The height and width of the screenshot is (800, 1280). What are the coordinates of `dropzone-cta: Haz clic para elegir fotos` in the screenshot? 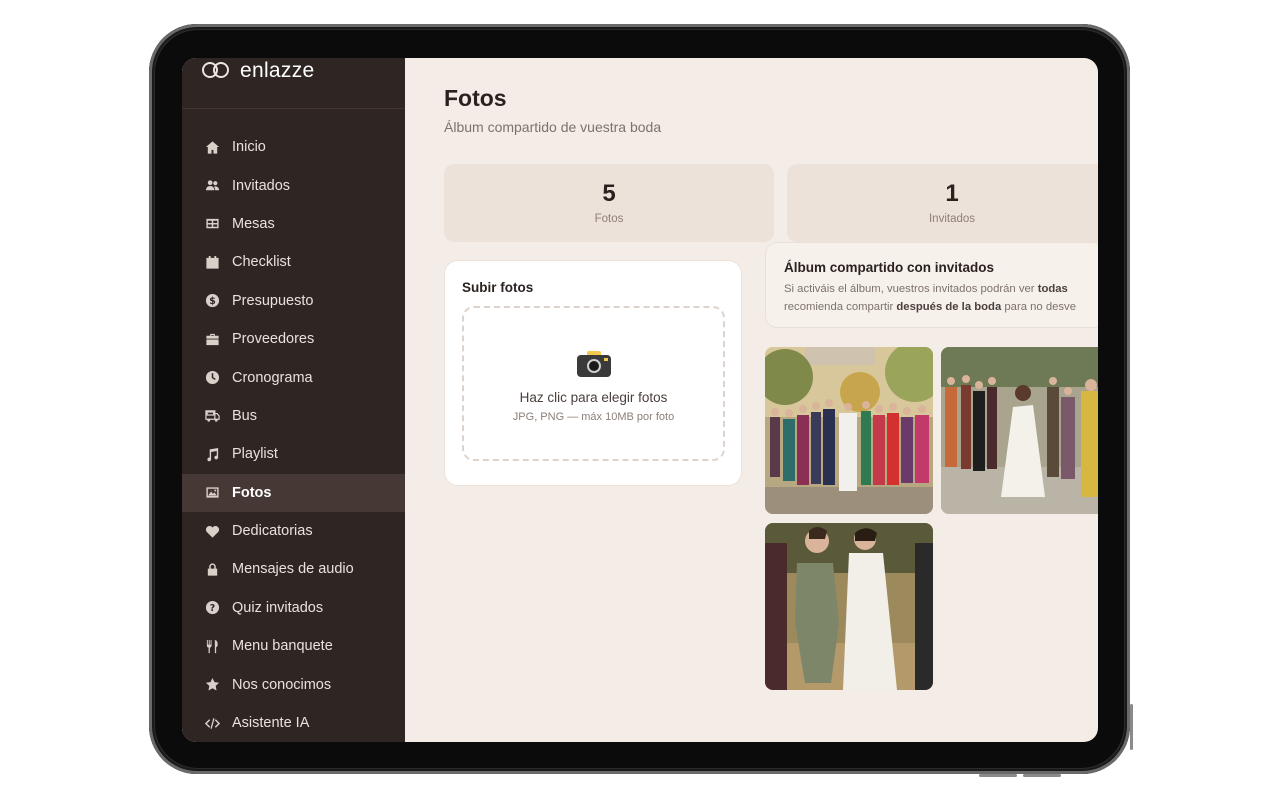 It's located at (593, 397).